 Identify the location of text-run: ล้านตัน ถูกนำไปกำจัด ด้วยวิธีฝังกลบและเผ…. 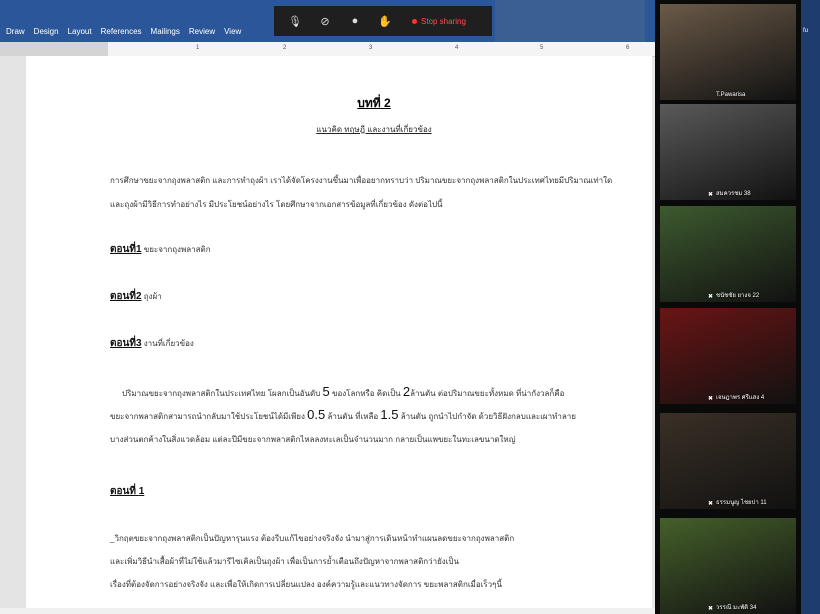
(488, 416).